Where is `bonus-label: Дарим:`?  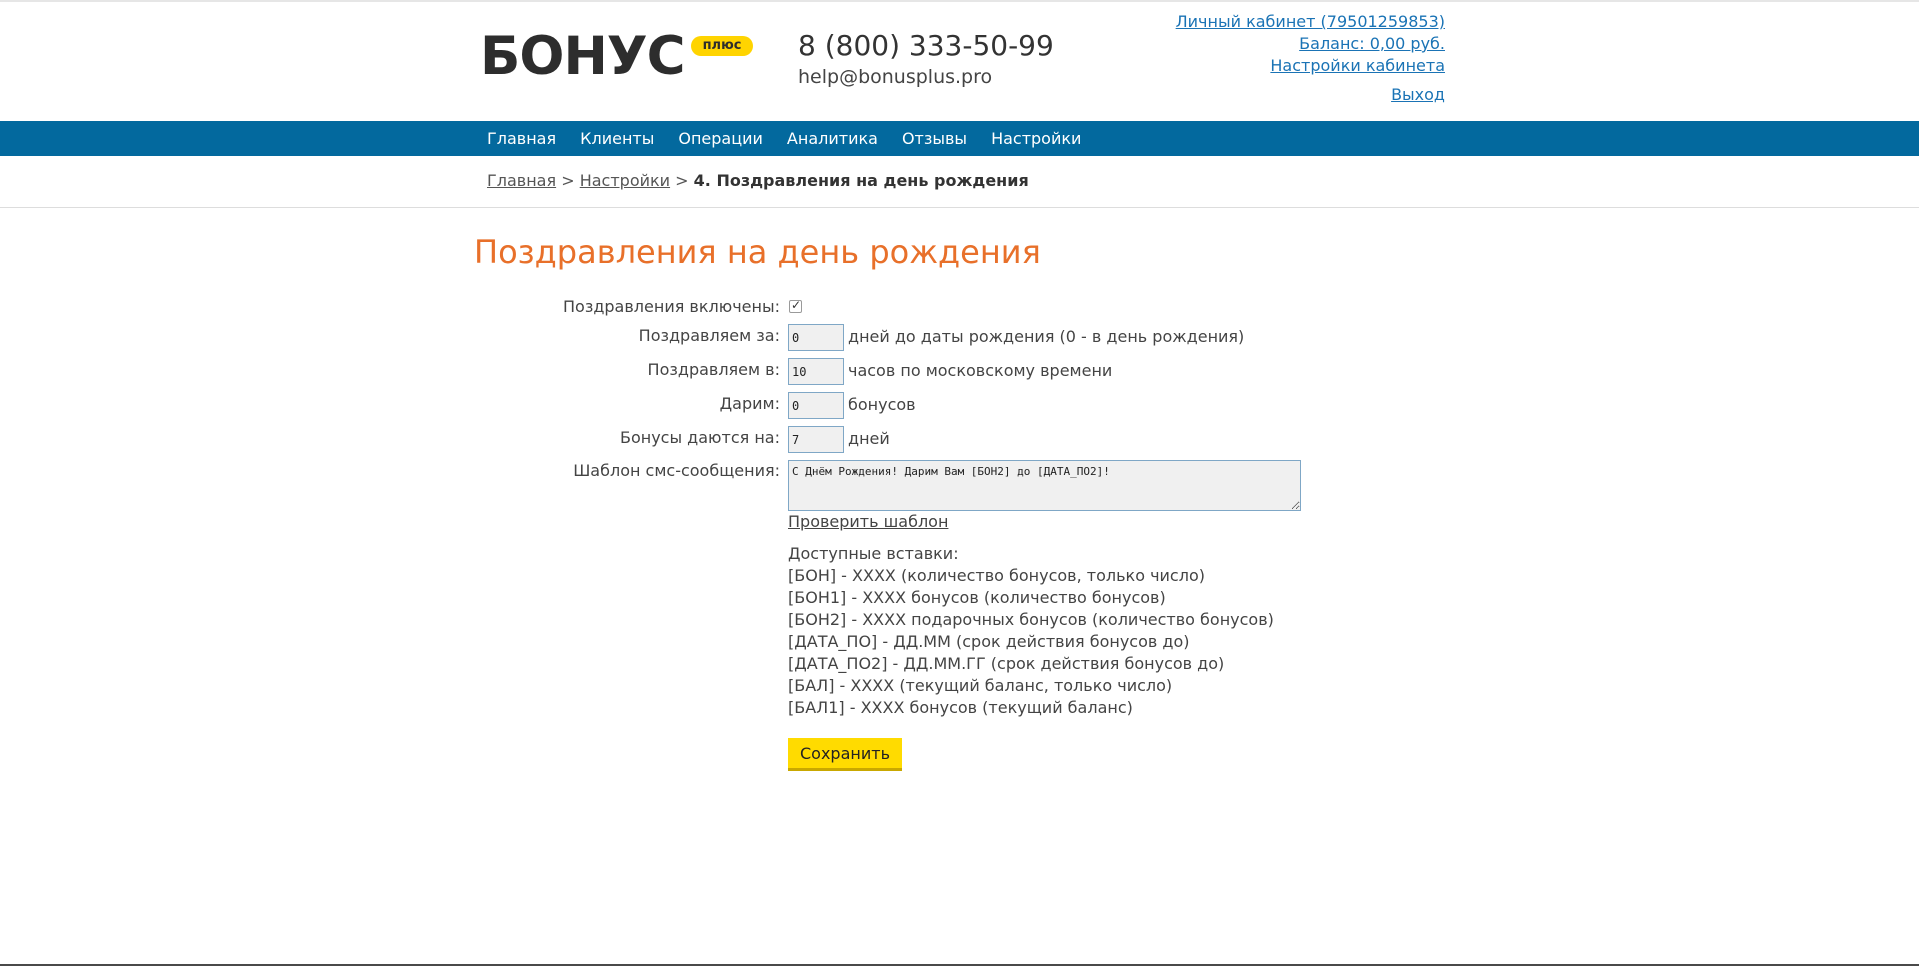
bonus-label: Дарим: is located at coordinates (749, 403).